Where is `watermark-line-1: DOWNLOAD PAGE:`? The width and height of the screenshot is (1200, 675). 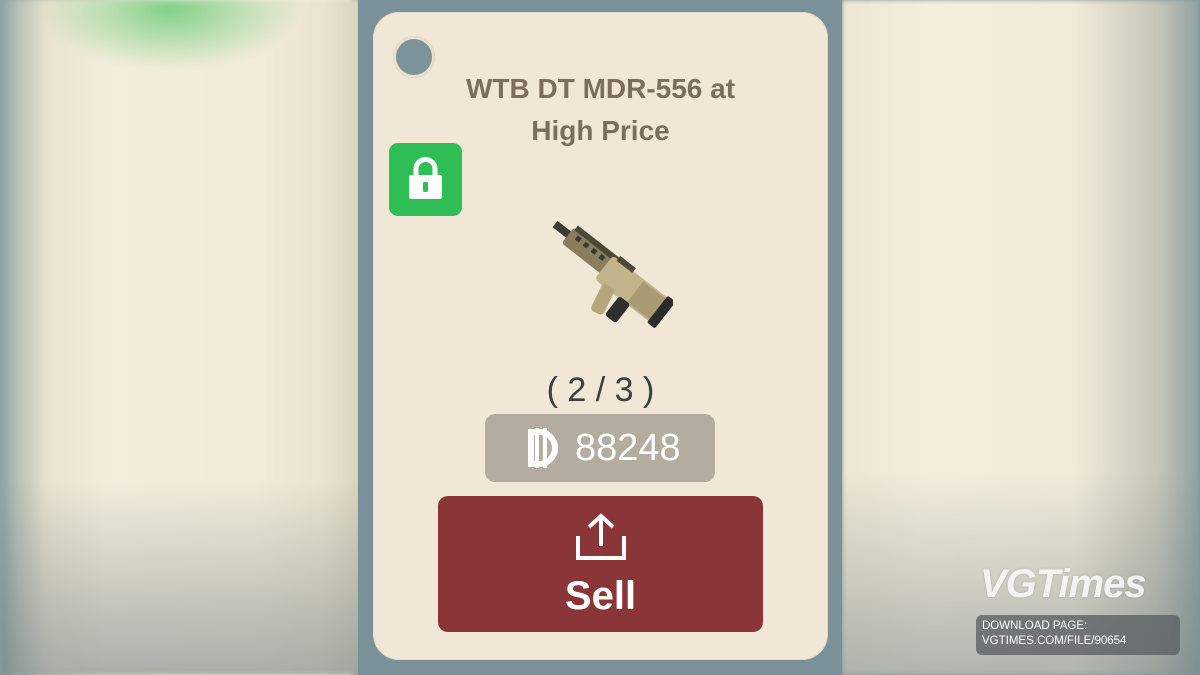
watermark-line-1: DOWNLOAD PAGE: is located at coordinates (1035, 626).